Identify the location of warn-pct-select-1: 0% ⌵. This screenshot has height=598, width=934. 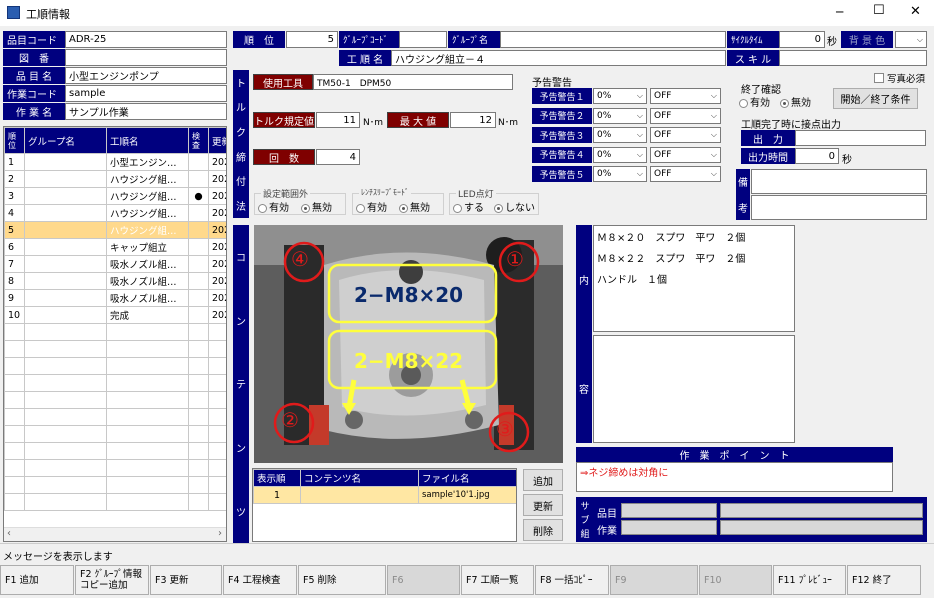
(620, 96).